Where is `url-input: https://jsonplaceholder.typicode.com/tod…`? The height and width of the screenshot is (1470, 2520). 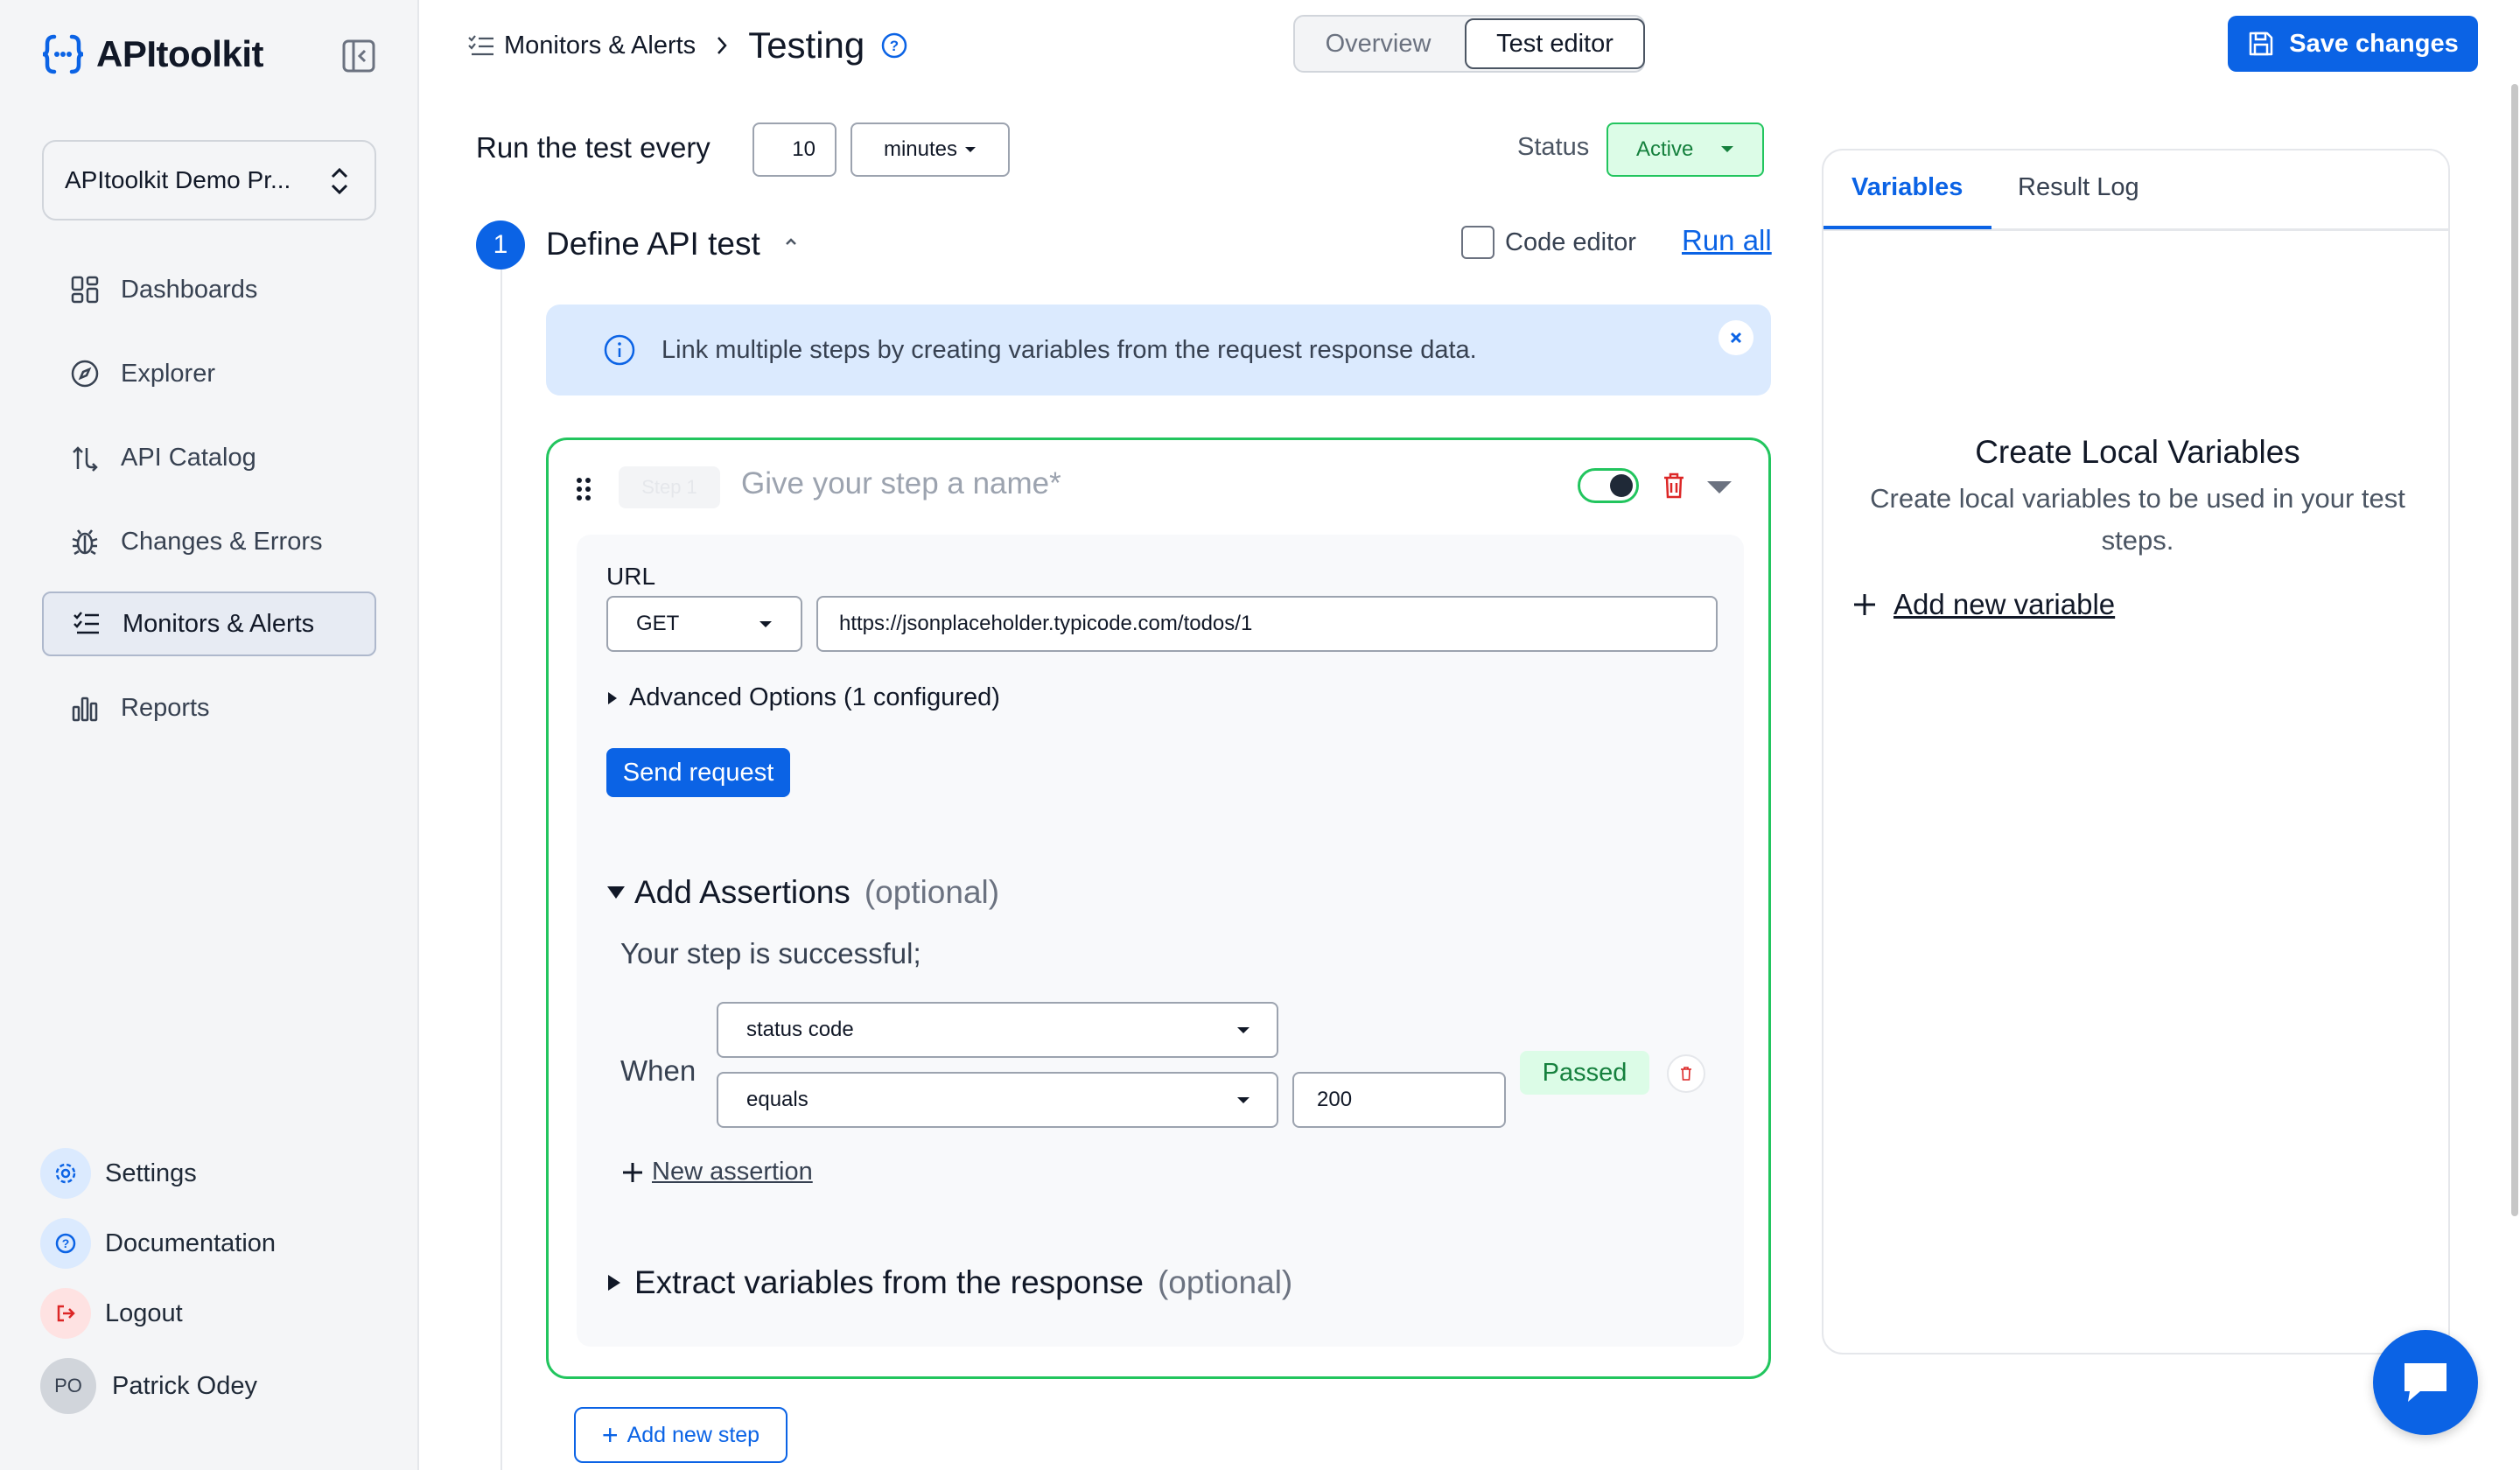 url-input: https://jsonplaceholder.typicode.com/tod… is located at coordinates (1267, 624).